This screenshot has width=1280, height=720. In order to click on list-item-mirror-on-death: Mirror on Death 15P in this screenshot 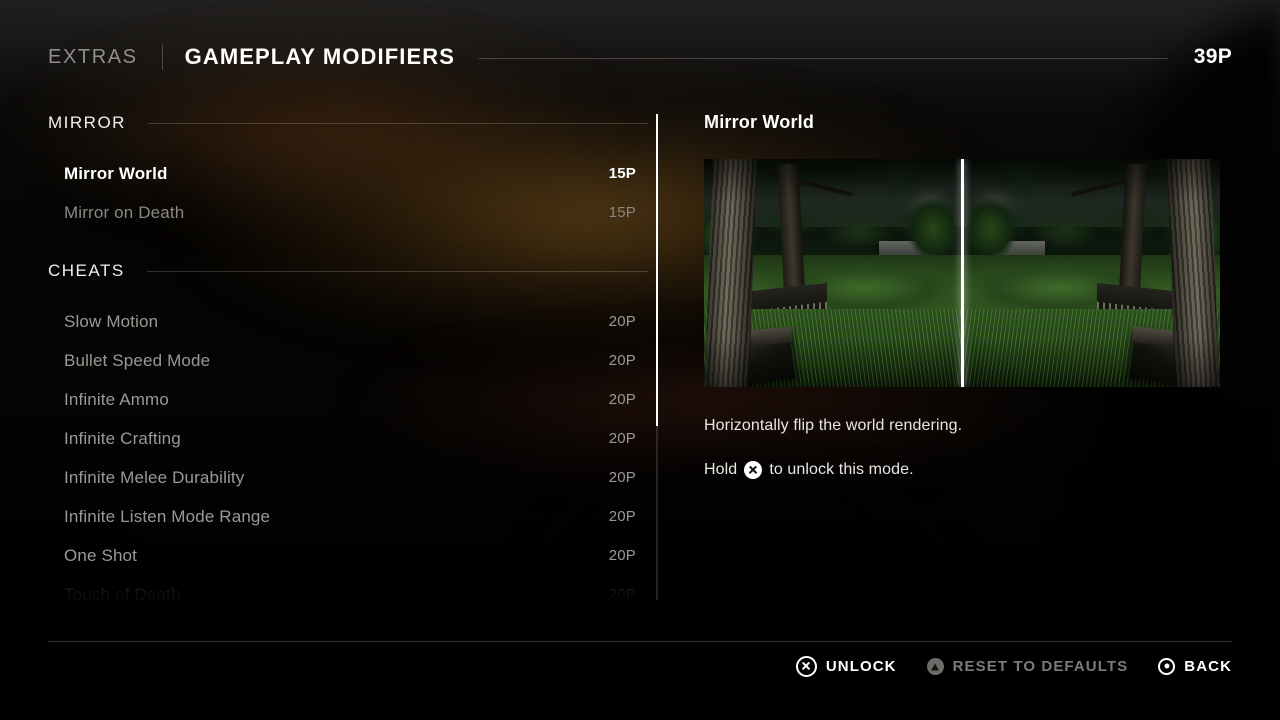, I will do `click(348, 212)`.